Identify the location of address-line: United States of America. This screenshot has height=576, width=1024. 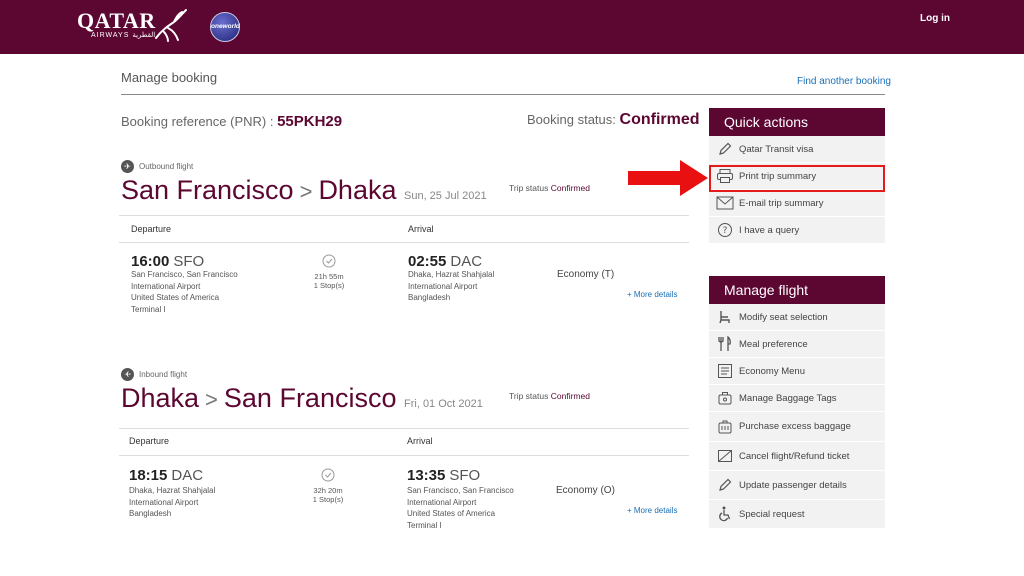
(175, 297).